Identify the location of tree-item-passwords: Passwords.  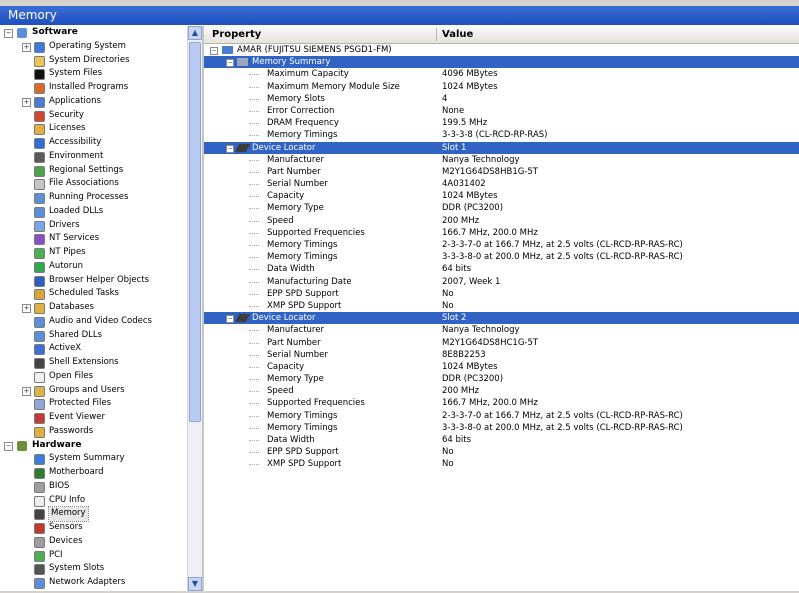
(93, 432).